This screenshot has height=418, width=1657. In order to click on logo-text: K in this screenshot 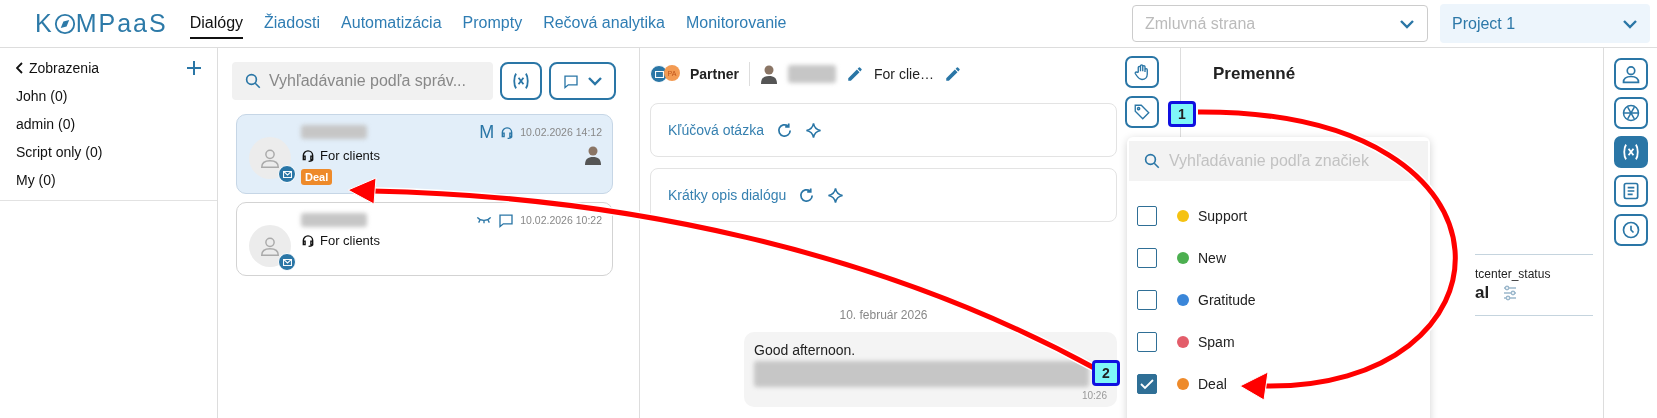, I will do `click(44, 23)`.